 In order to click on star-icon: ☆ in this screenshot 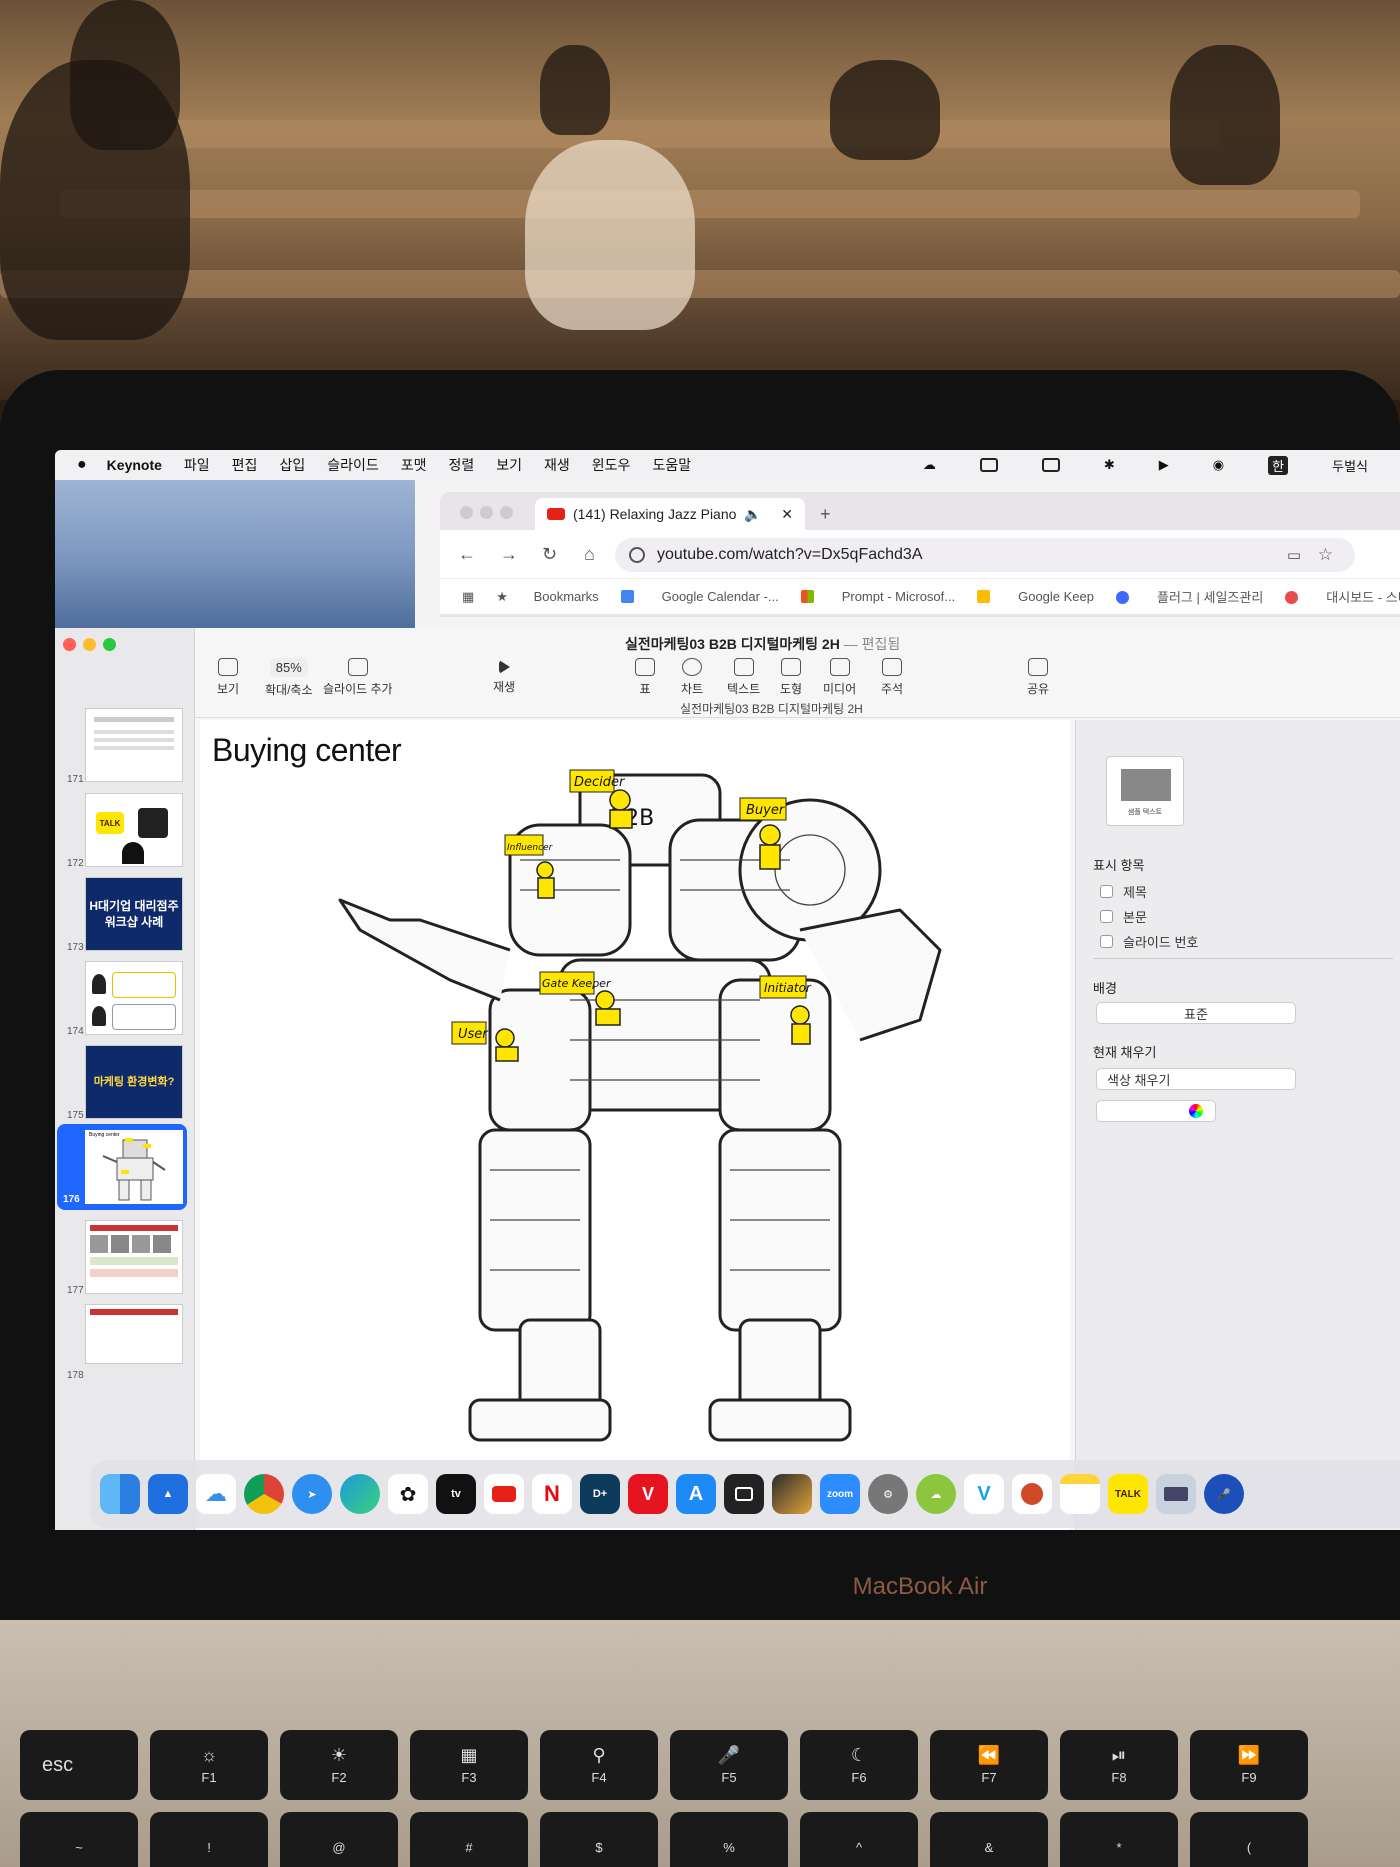, I will do `click(1325, 555)`.